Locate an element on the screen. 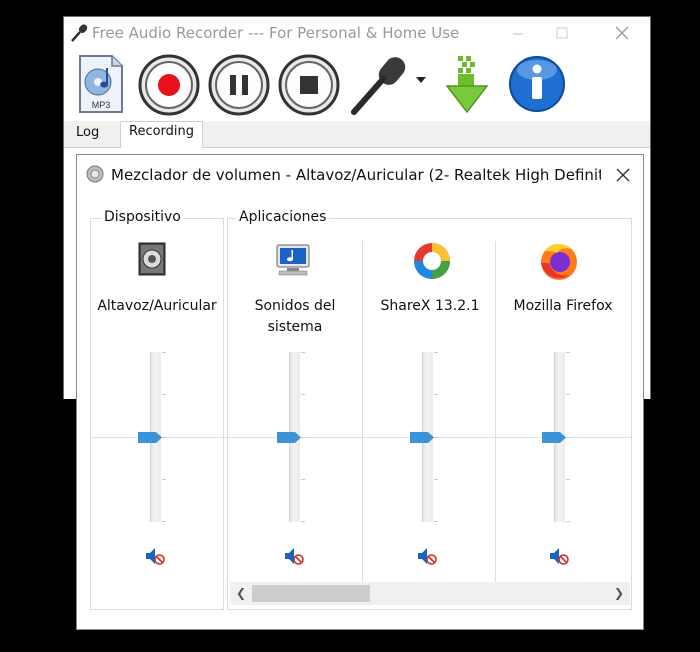 Image resolution: width=700 pixels, height=652 pixels. tab-log: Log is located at coordinates (87, 134).